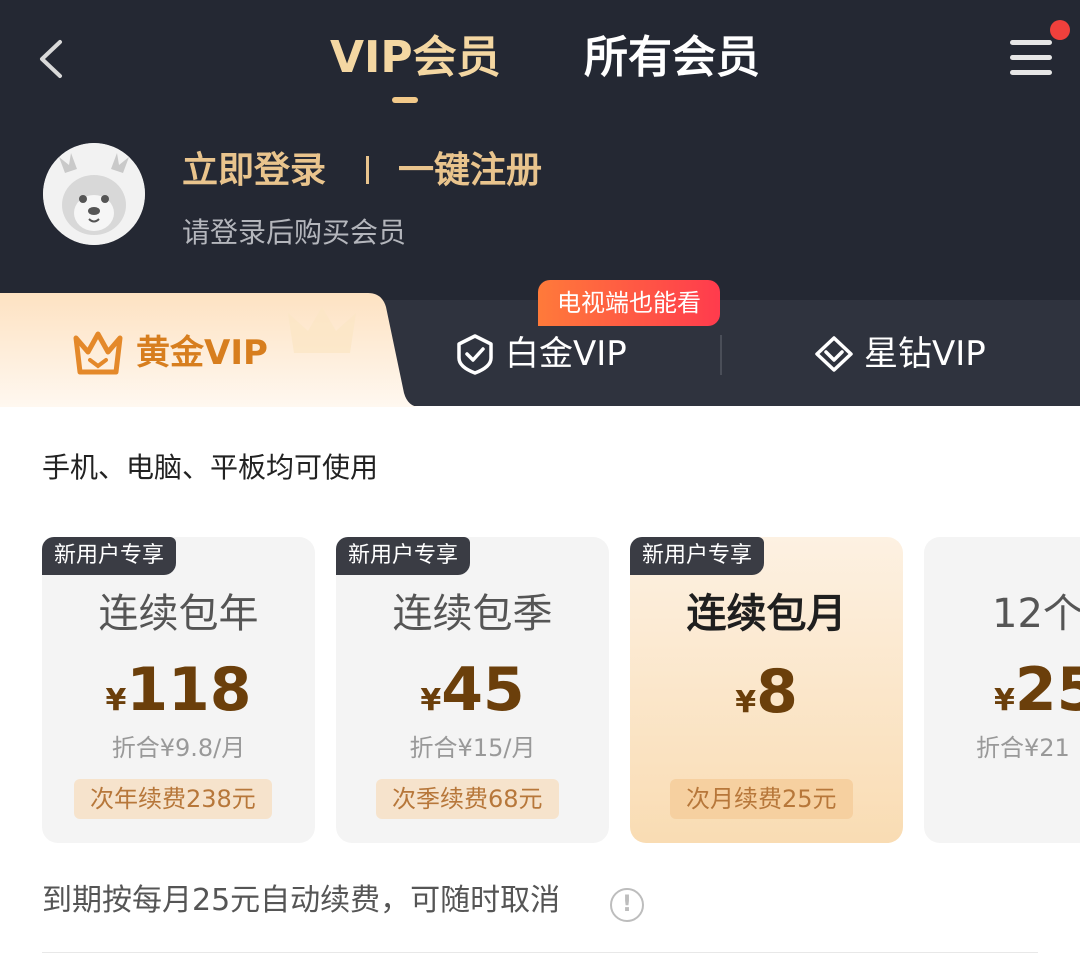 This screenshot has width=1080, height=972. Describe the element at coordinates (761, 799) in the screenshot. I see `renewal-price: 次月续费25元` at that location.